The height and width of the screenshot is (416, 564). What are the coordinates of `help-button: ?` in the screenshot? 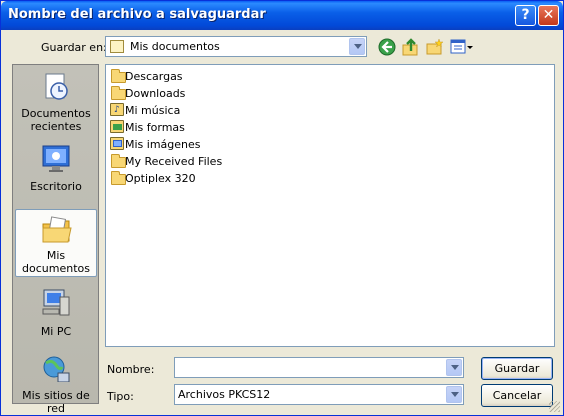 It's located at (525, 15).